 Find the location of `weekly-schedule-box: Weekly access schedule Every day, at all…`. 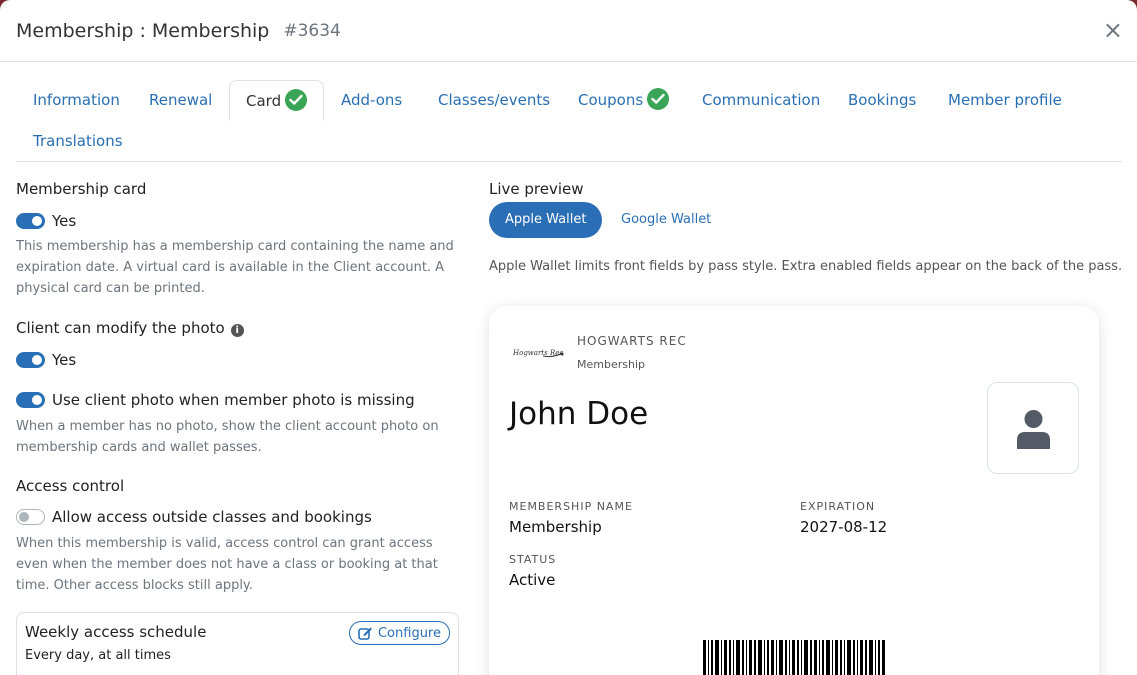

weekly-schedule-box: Weekly access schedule Every day, at all… is located at coordinates (237, 643).